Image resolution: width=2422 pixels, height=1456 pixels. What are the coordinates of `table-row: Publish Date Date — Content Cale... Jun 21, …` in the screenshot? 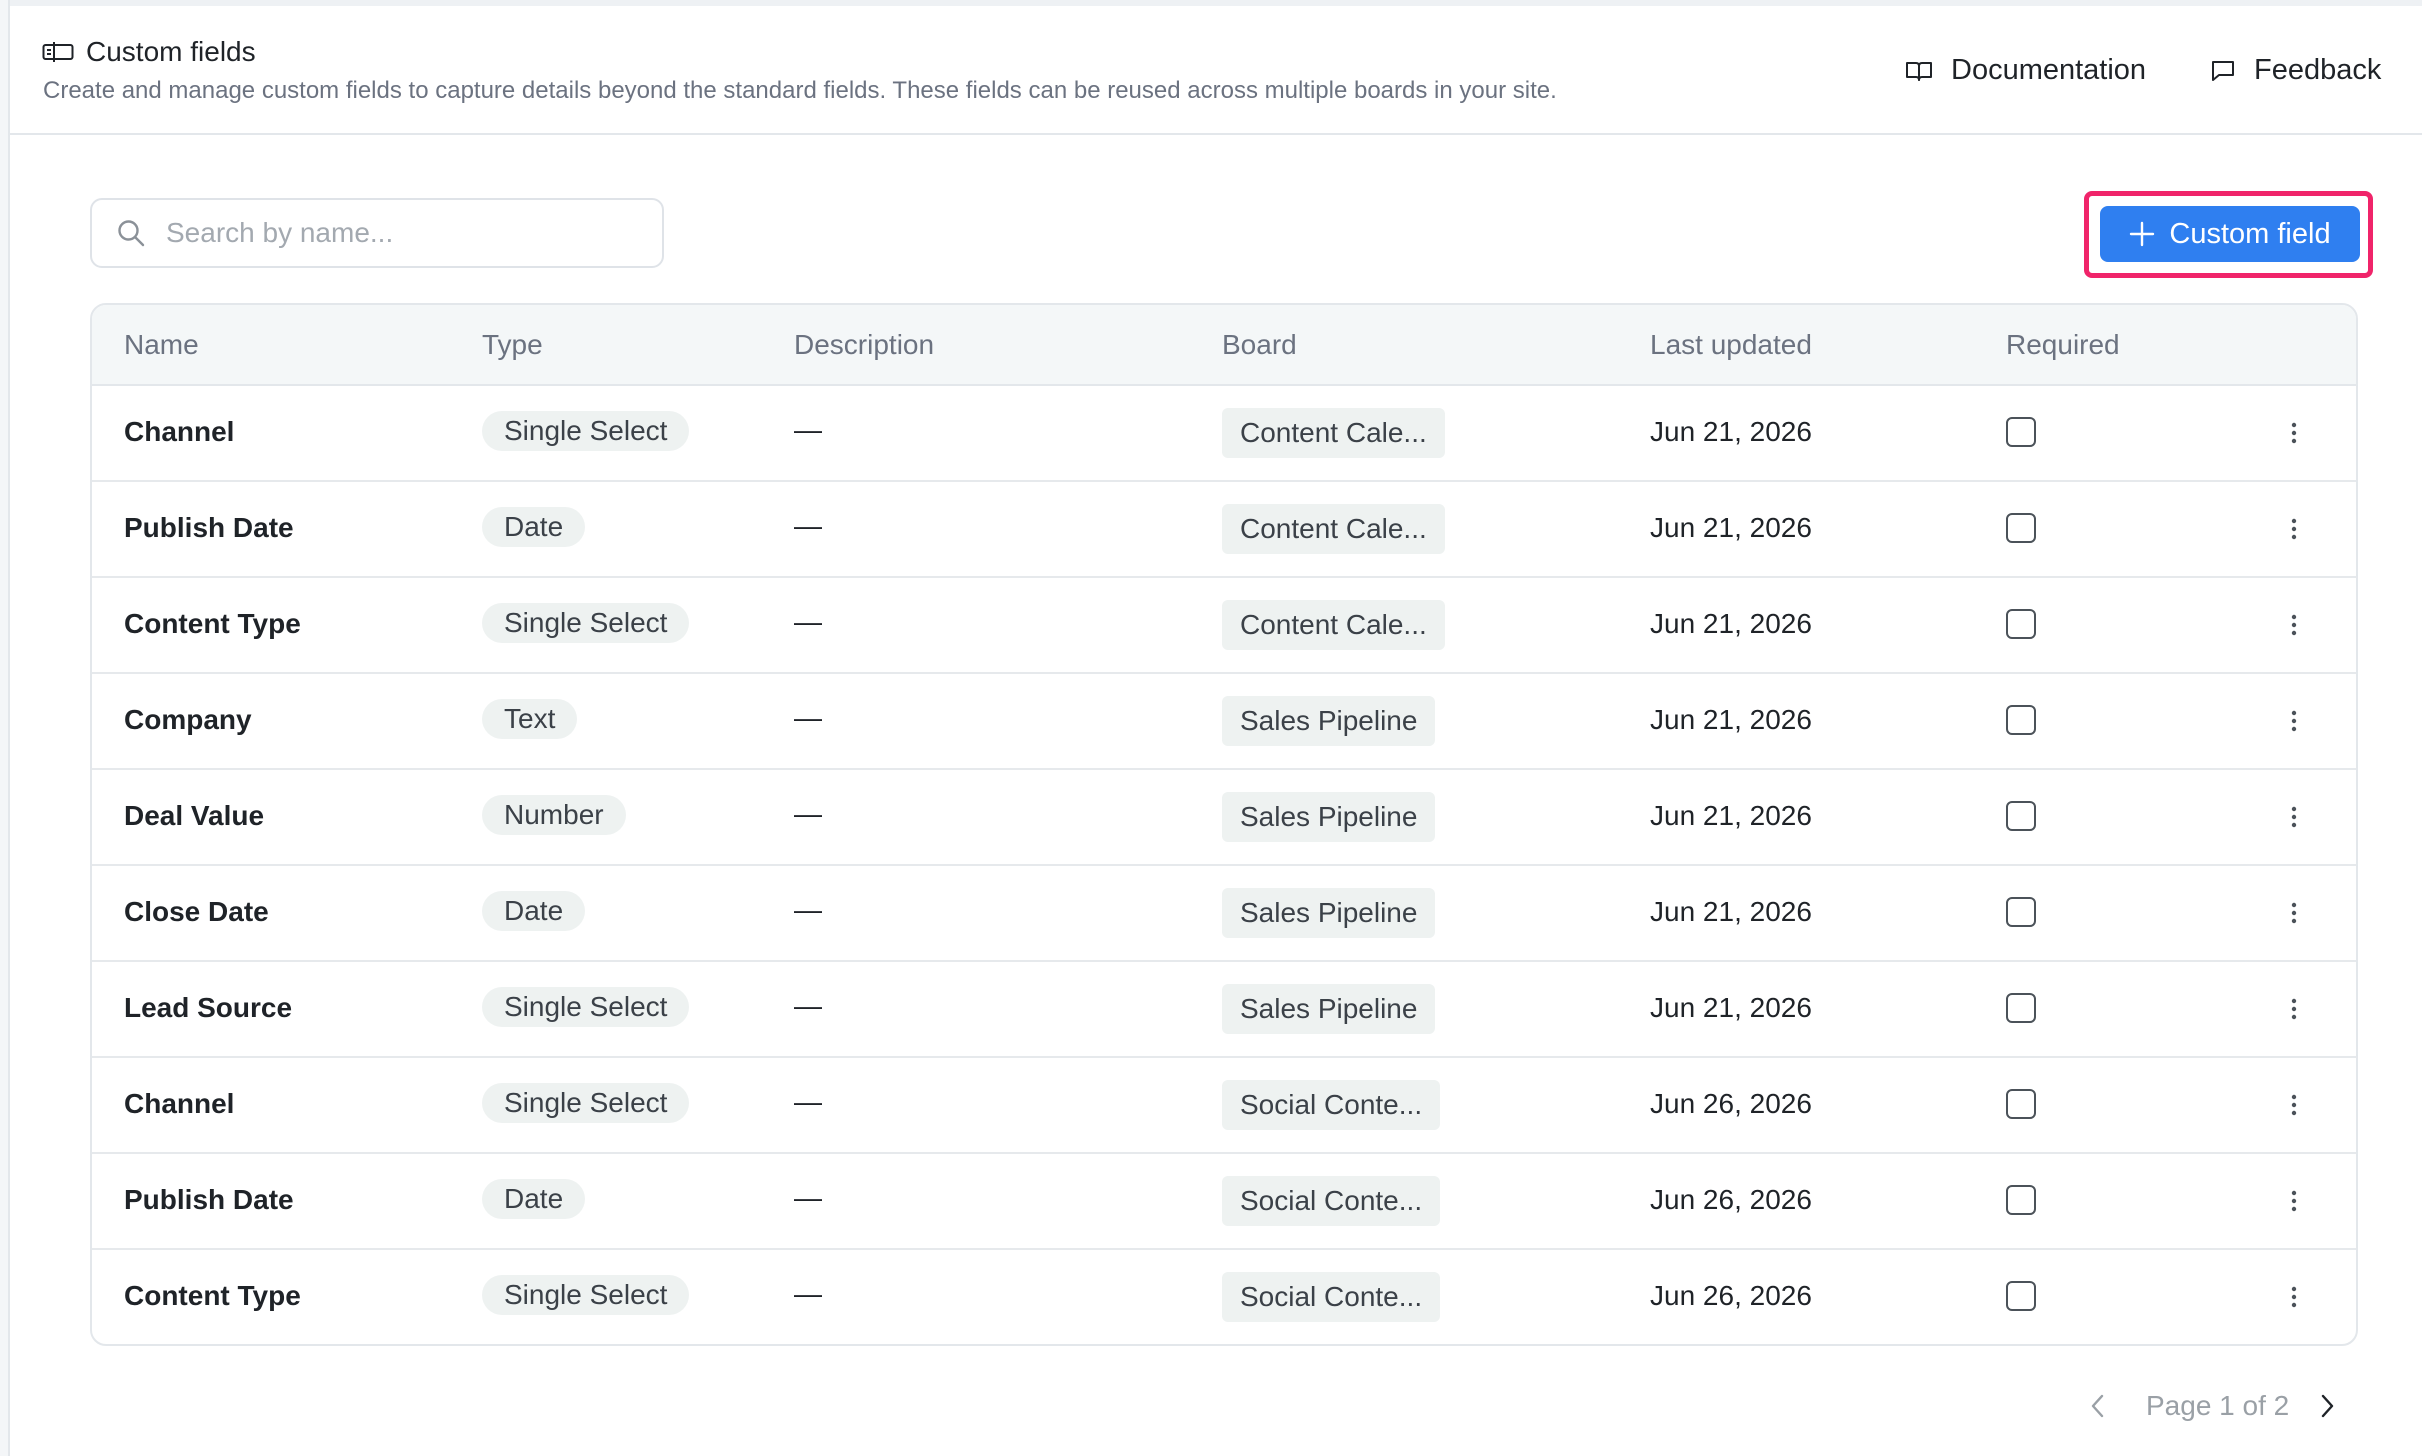 It's located at (1224, 530).